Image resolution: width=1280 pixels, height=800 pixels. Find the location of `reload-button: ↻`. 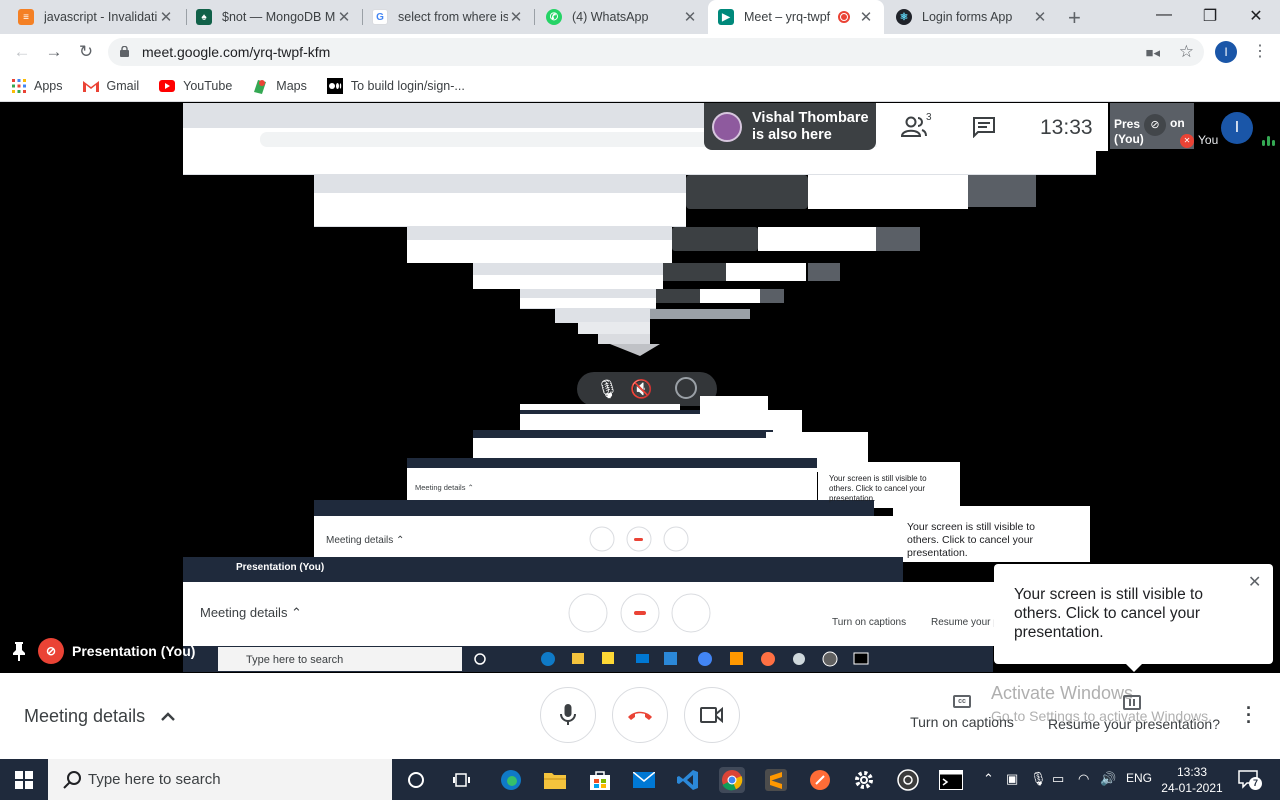

reload-button: ↻ is located at coordinates (86, 52).